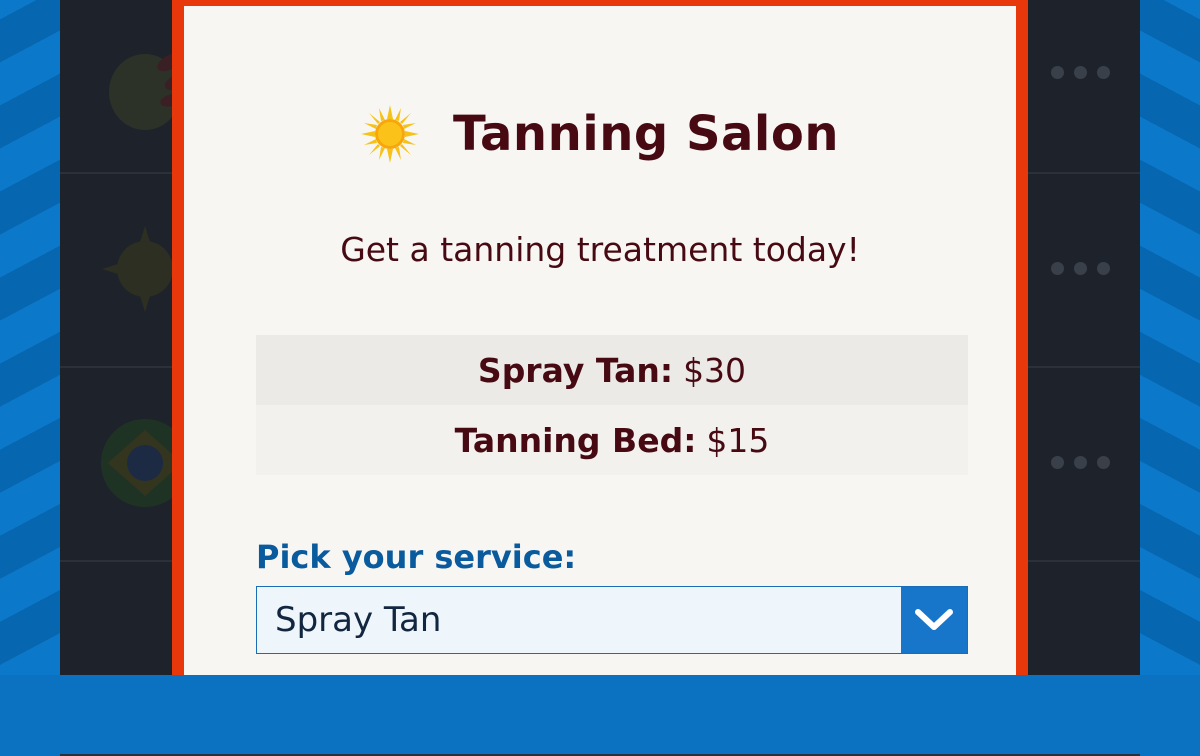 This screenshot has width=1200, height=756. Describe the element at coordinates (575, 370) in the screenshot. I see `price-label: Spray Tan:` at that location.